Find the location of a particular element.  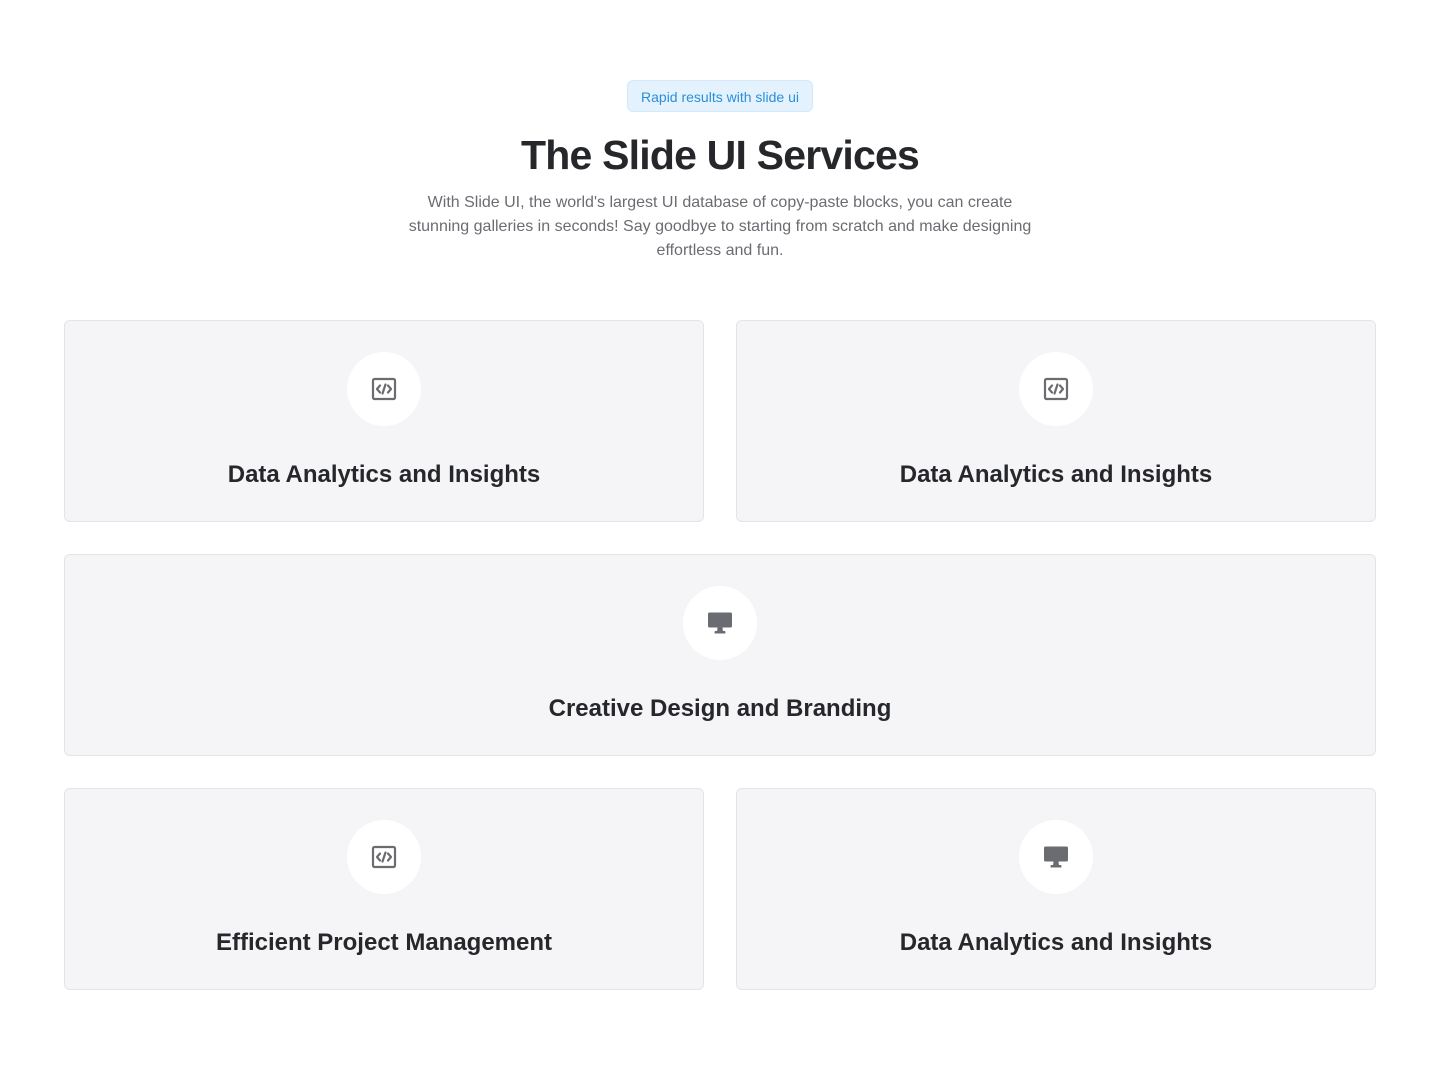

tagline-badge: Rapid results with slide ui is located at coordinates (720, 96).